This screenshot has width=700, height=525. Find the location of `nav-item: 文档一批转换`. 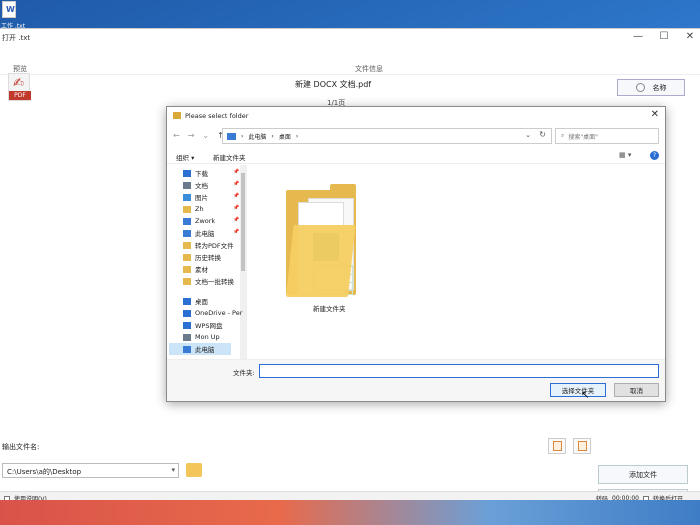

nav-item: 文档一批转换 is located at coordinates (208, 281).